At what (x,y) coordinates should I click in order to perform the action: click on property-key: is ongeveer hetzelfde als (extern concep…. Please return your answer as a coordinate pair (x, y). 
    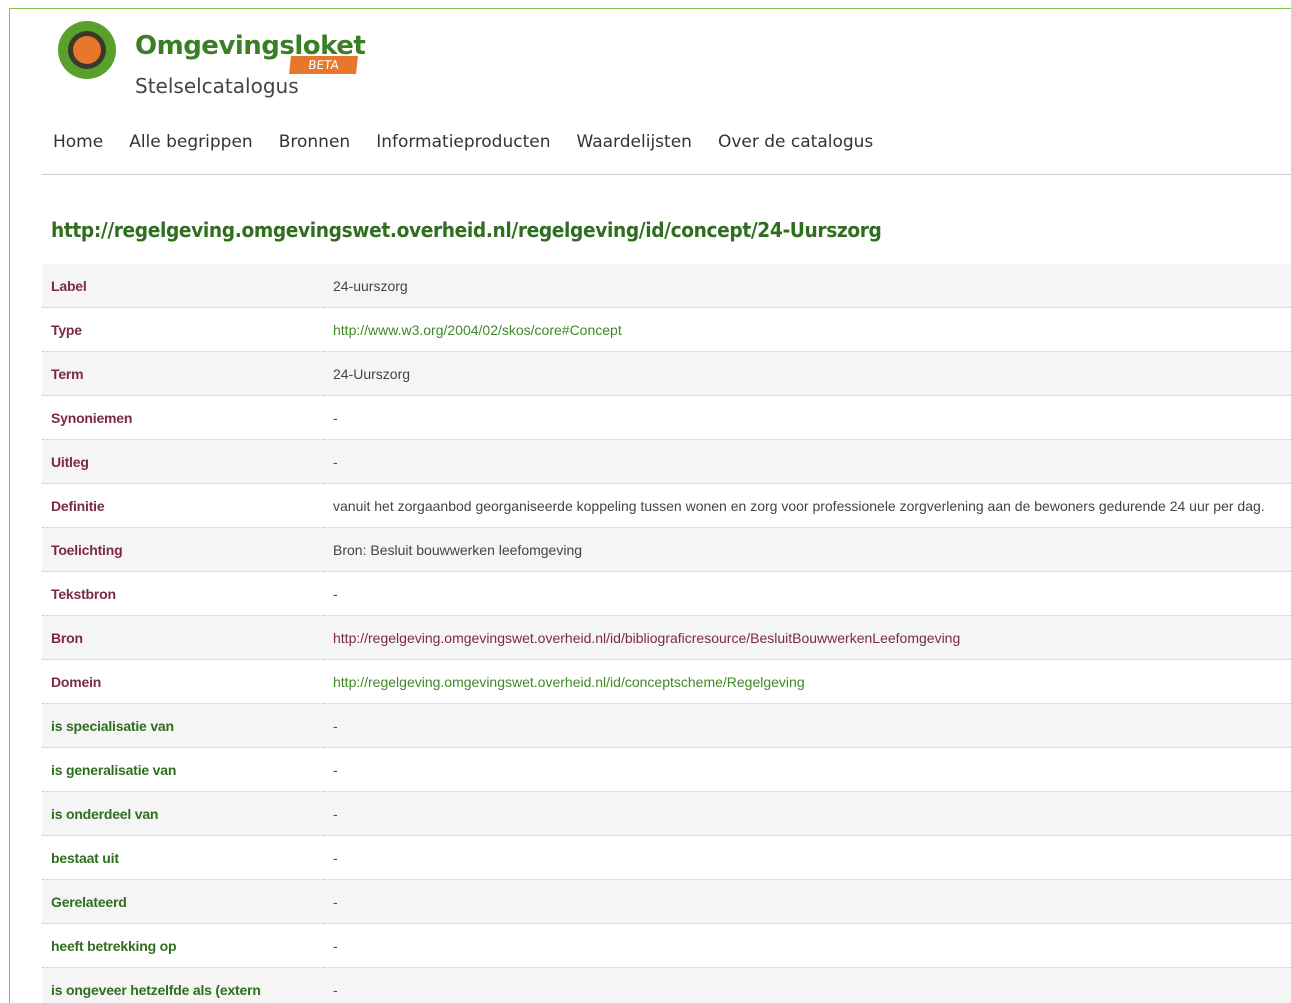
    Looking at the image, I should click on (183, 985).